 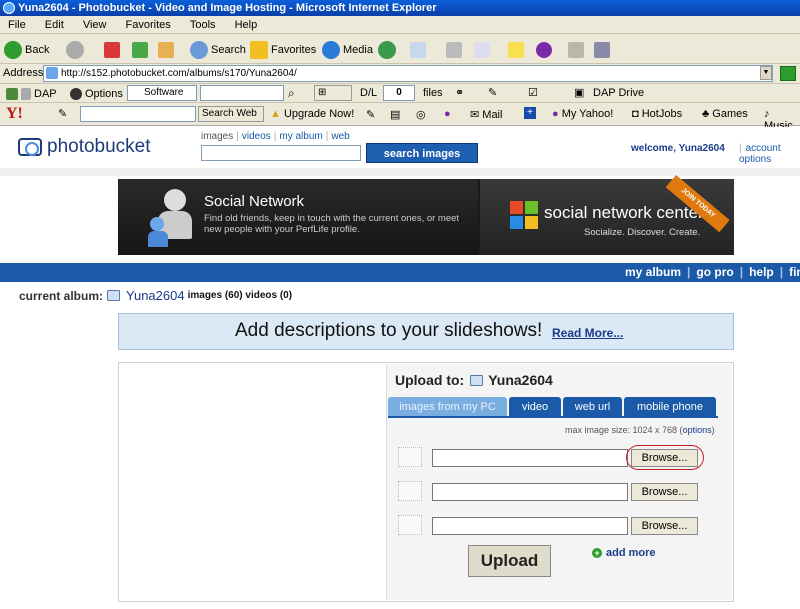 What do you see at coordinates (217, 136) in the screenshot?
I see `search-tab-images: images` at bounding box center [217, 136].